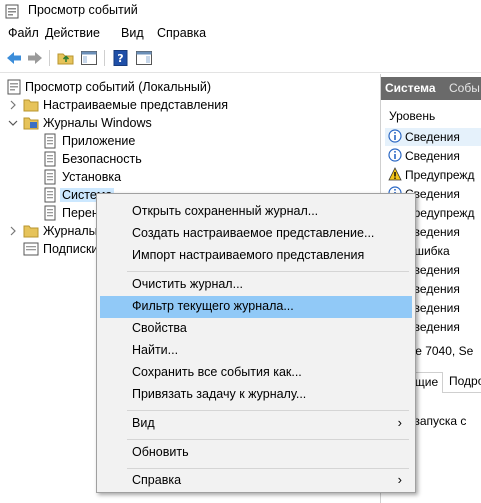 This screenshot has width=481, height=503. What do you see at coordinates (80, 213) in the screenshot?
I see `tree-node-label: Перен` at bounding box center [80, 213].